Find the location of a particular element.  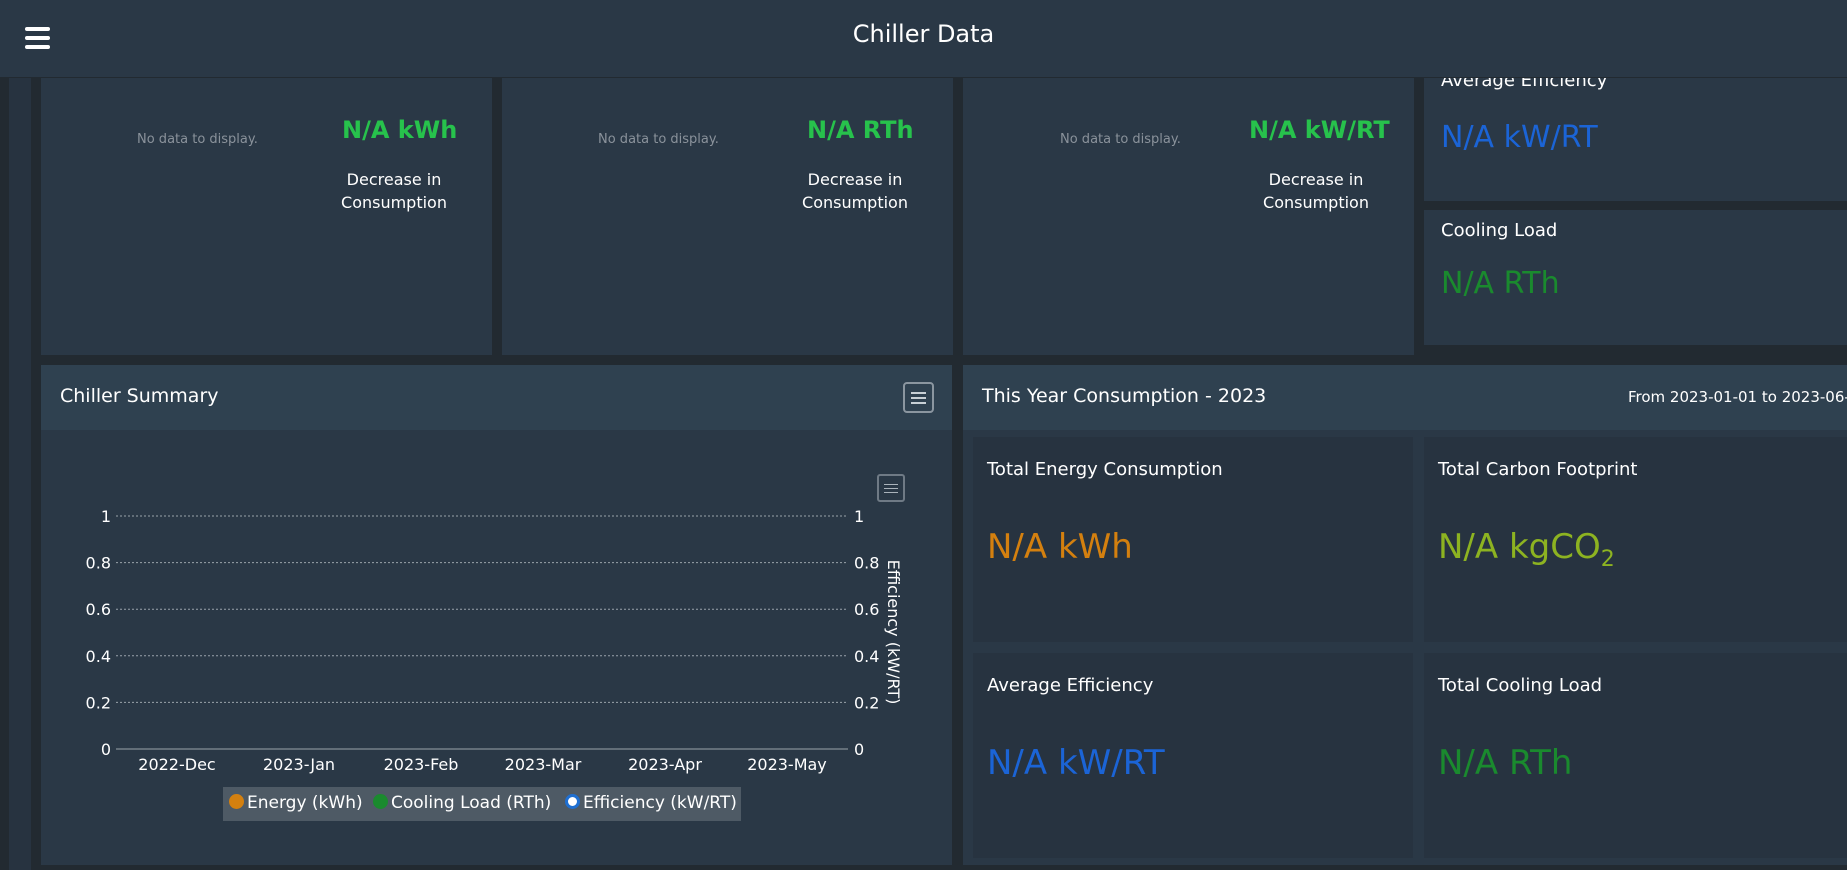

y-tick-label: 0 is located at coordinates (106, 749).